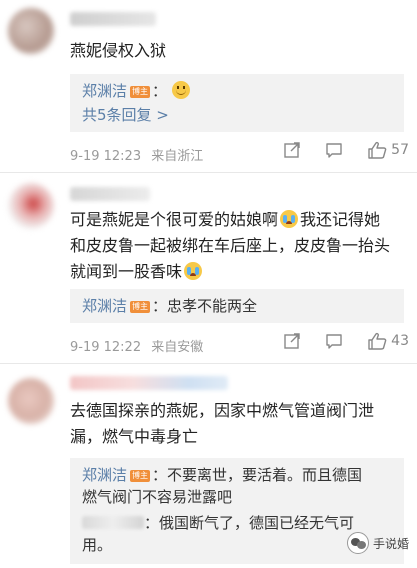 The width and height of the screenshot is (417, 568). Describe the element at coordinates (257, 475) in the screenshot. I see `reply-text: ：不要离世，要活着。而且德国` at that location.